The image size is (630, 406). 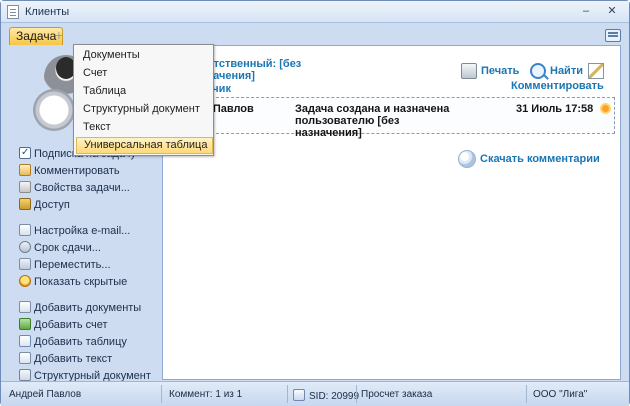 I want to click on comment-button: Комментировать, so click(x=557, y=88).